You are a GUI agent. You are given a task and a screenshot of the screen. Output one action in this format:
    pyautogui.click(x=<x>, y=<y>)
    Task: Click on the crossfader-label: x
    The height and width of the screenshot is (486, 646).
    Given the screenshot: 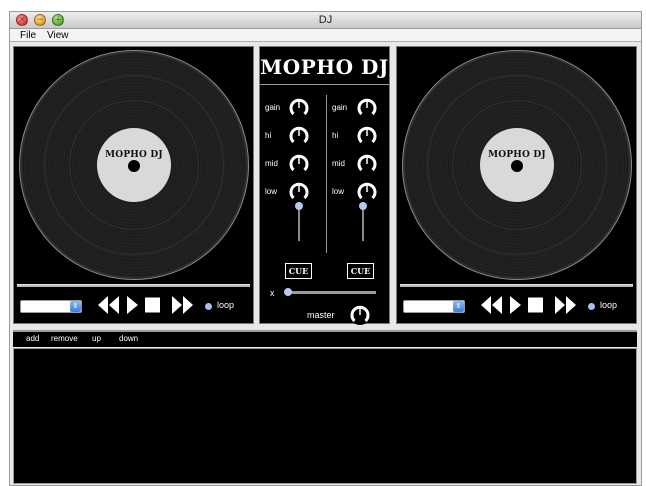 What is the action you would take?
    pyautogui.click(x=272, y=293)
    